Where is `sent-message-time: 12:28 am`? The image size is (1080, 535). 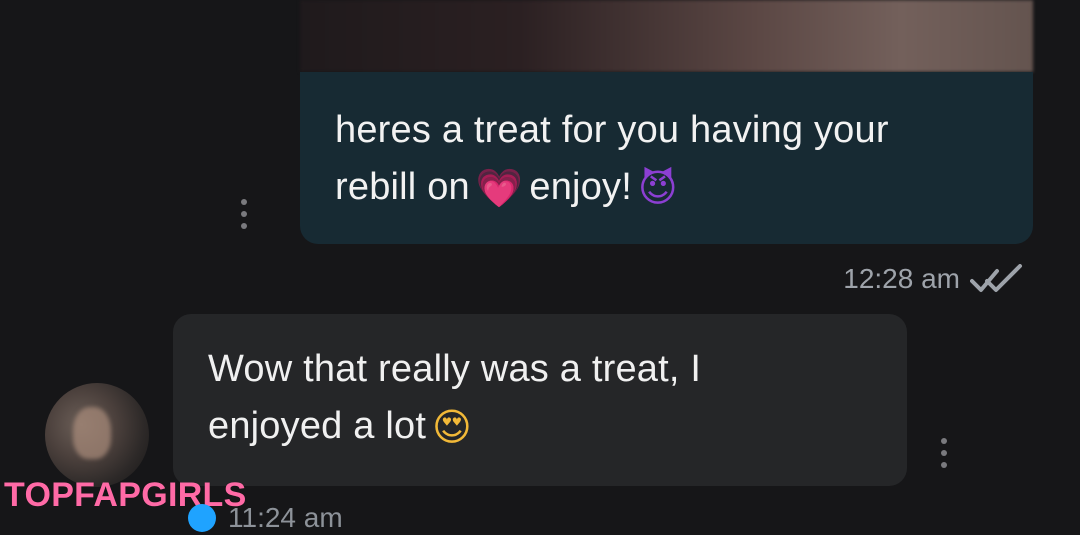
sent-message-time: 12:28 am is located at coordinates (901, 278).